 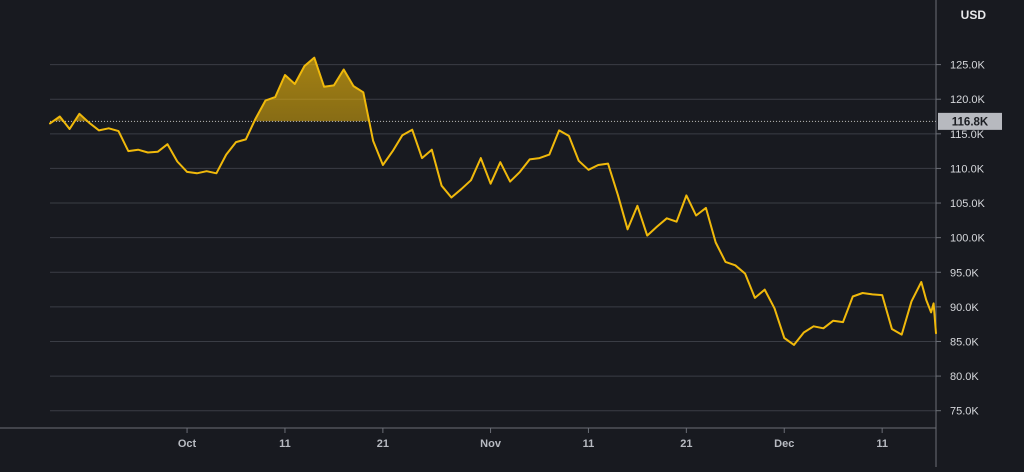 What do you see at coordinates (968, 100) in the screenshot?
I see `y-tick-label: 120.0K` at bounding box center [968, 100].